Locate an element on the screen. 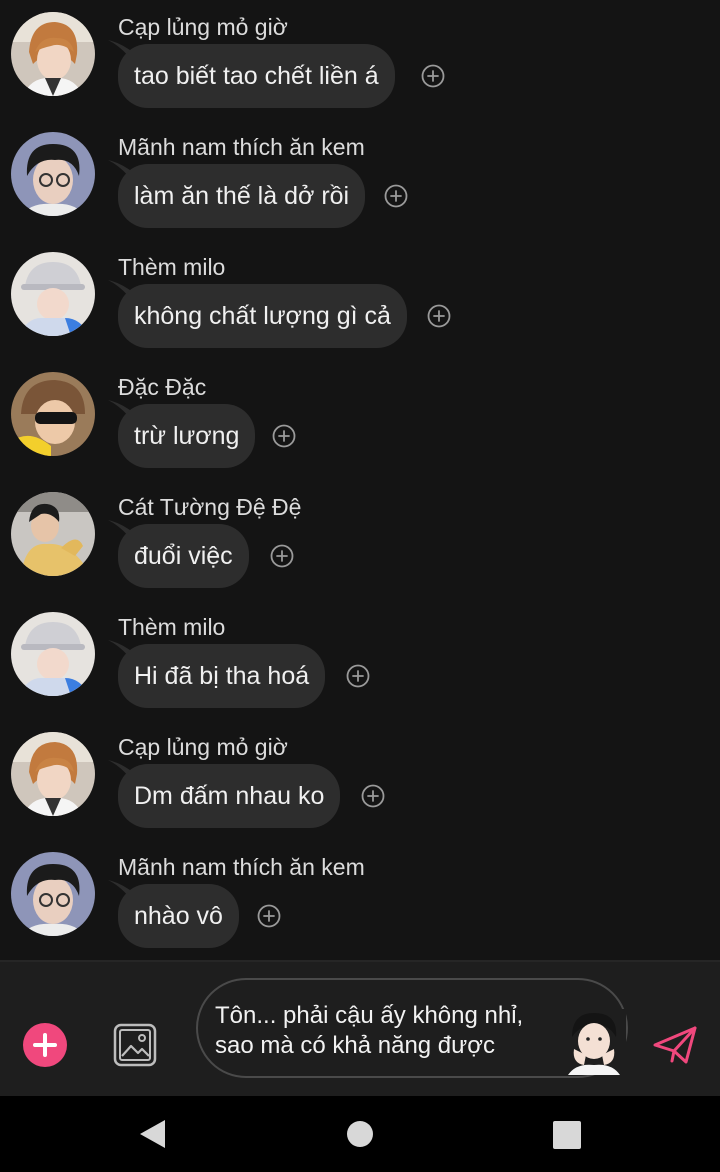 Image resolution: width=720 pixels, height=1172 pixels. message-item: Đặc Đặc trừ lương is located at coordinates (360, 420).